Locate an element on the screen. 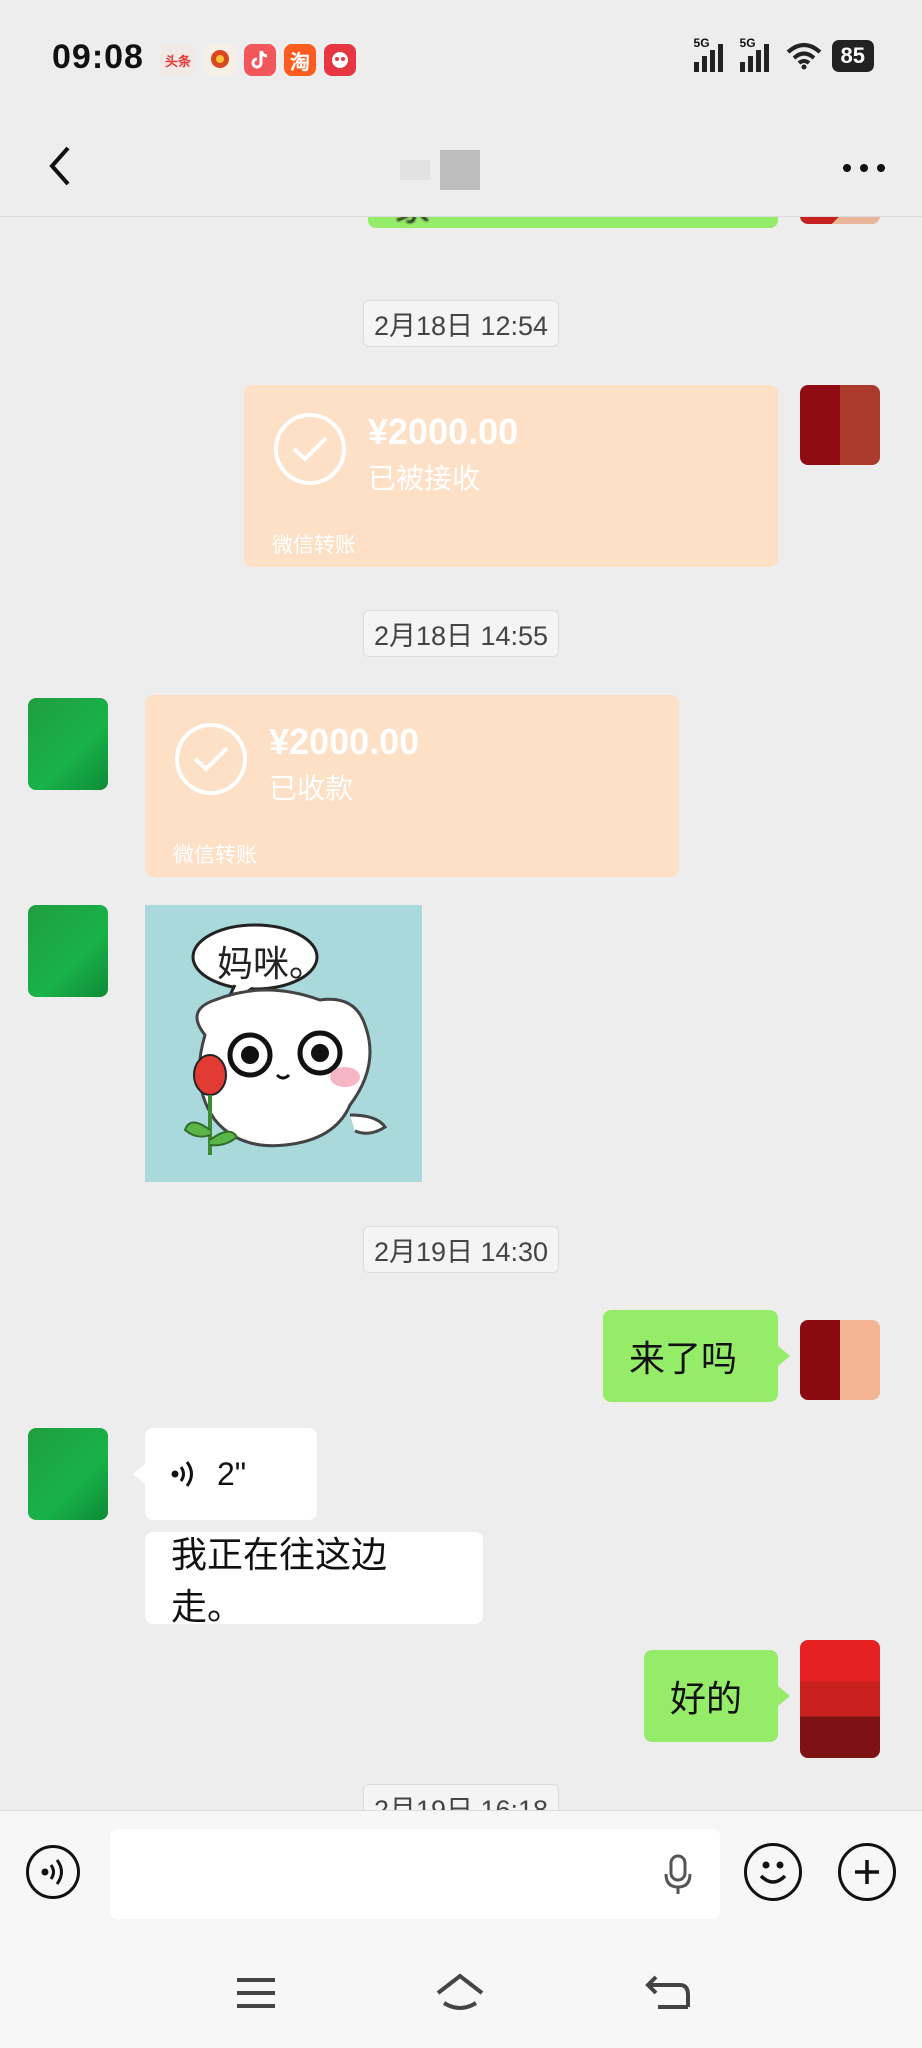 This screenshot has width=922, height=2048. voice-duration: 2" is located at coordinates (232, 1473).